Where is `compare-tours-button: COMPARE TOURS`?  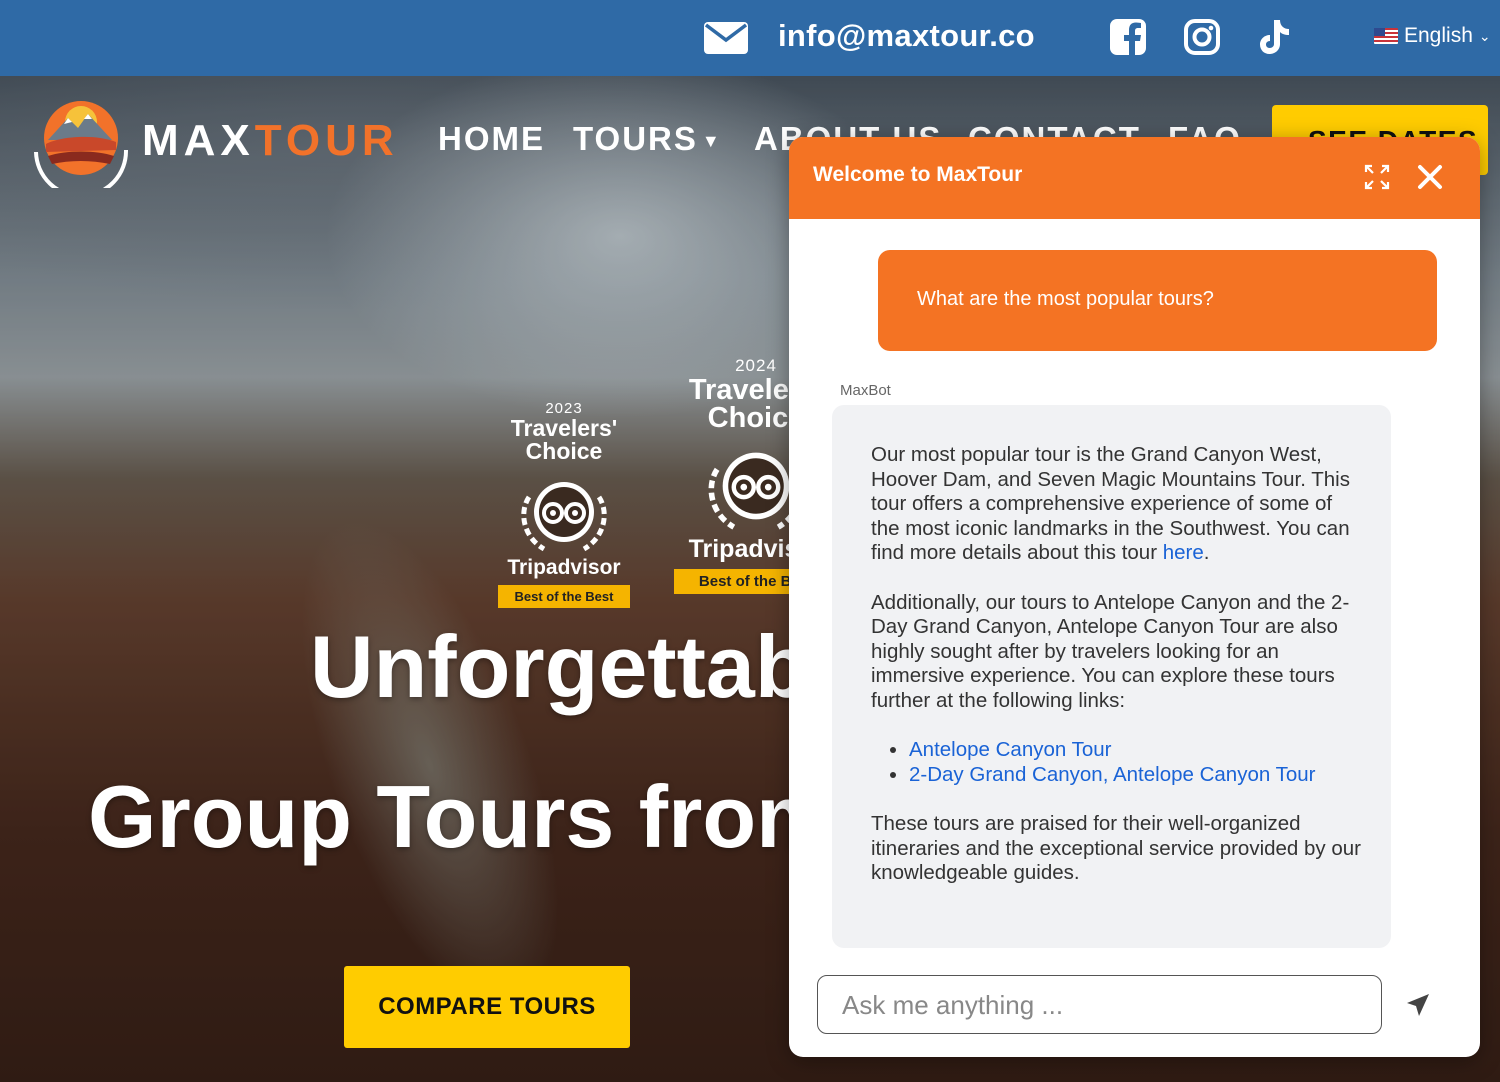 compare-tours-button: COMPARE TOURS is located at coordinates (487, 1007).